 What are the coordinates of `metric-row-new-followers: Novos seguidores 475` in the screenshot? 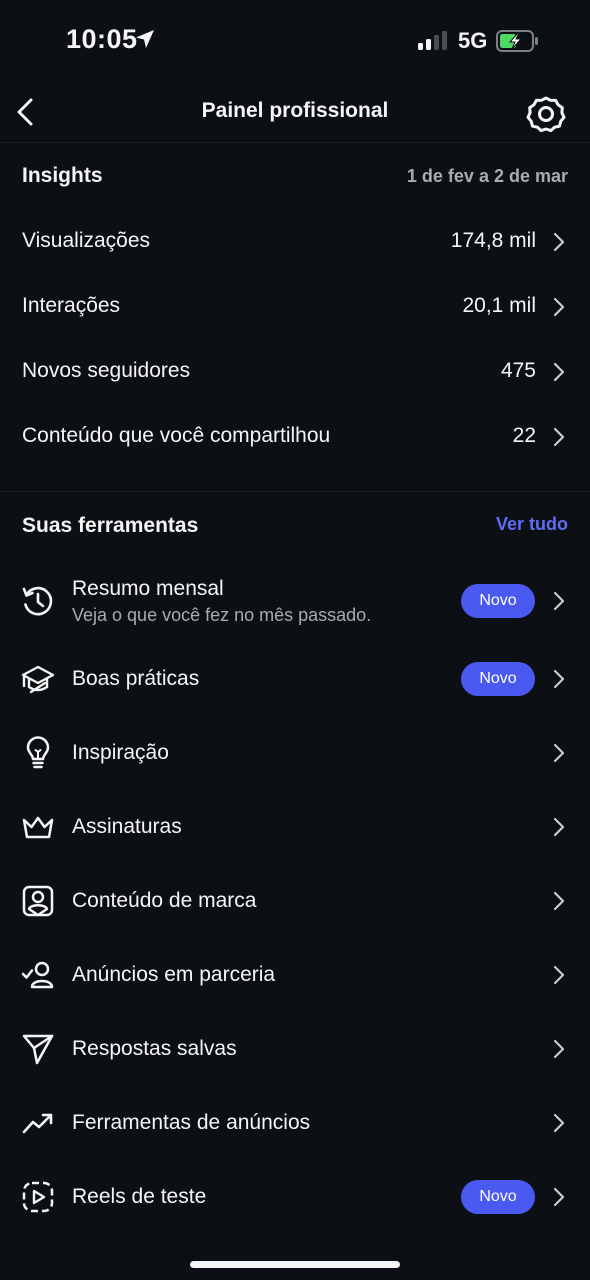 It's located at (295, 372).